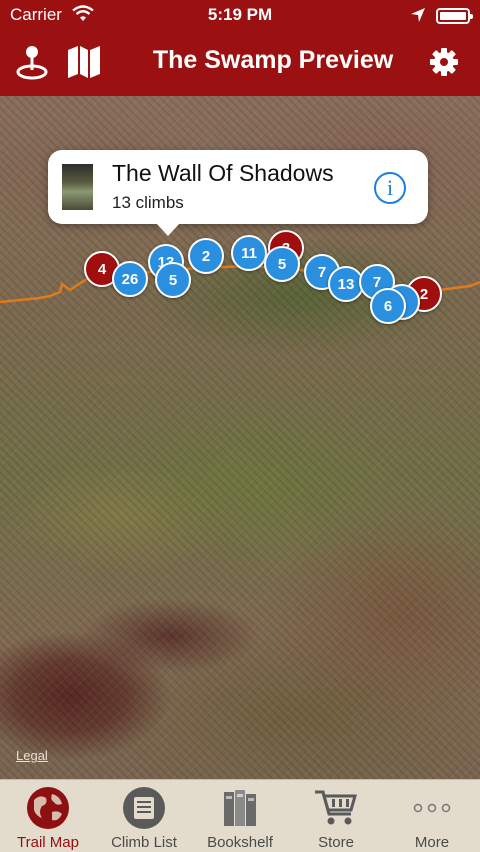  What do you see at coordinates (32, 755) in the screenshot?
I see `legal-link: Legal` at bounding box center [32, 755].